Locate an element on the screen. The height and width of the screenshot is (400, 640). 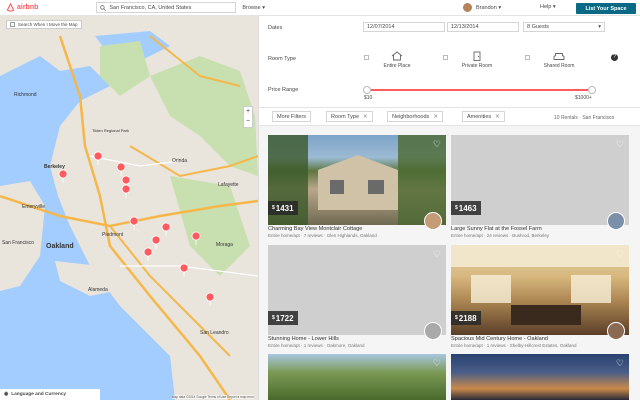
listing-title: Spacious Mid Century Home - Oakland is located at coordinates (499, 339).